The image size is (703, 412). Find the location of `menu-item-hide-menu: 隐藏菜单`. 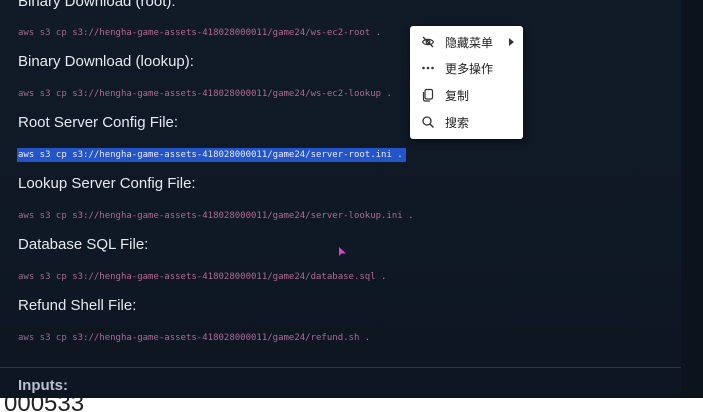

menu-item-hide-menu: 隐藏菜单 is located at coordinates (466, 42).